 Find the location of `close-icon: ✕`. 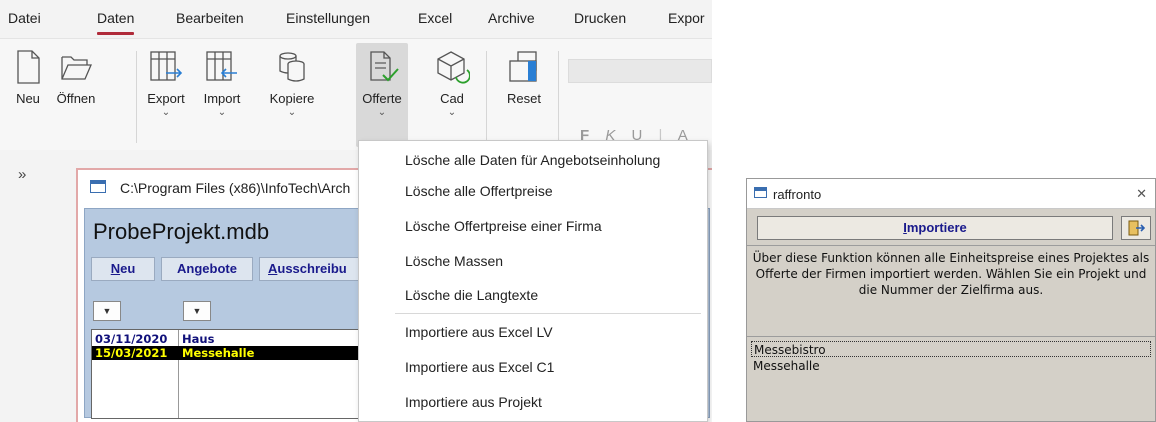

close-icon: ✕ is located at coordinates (1141, 194).